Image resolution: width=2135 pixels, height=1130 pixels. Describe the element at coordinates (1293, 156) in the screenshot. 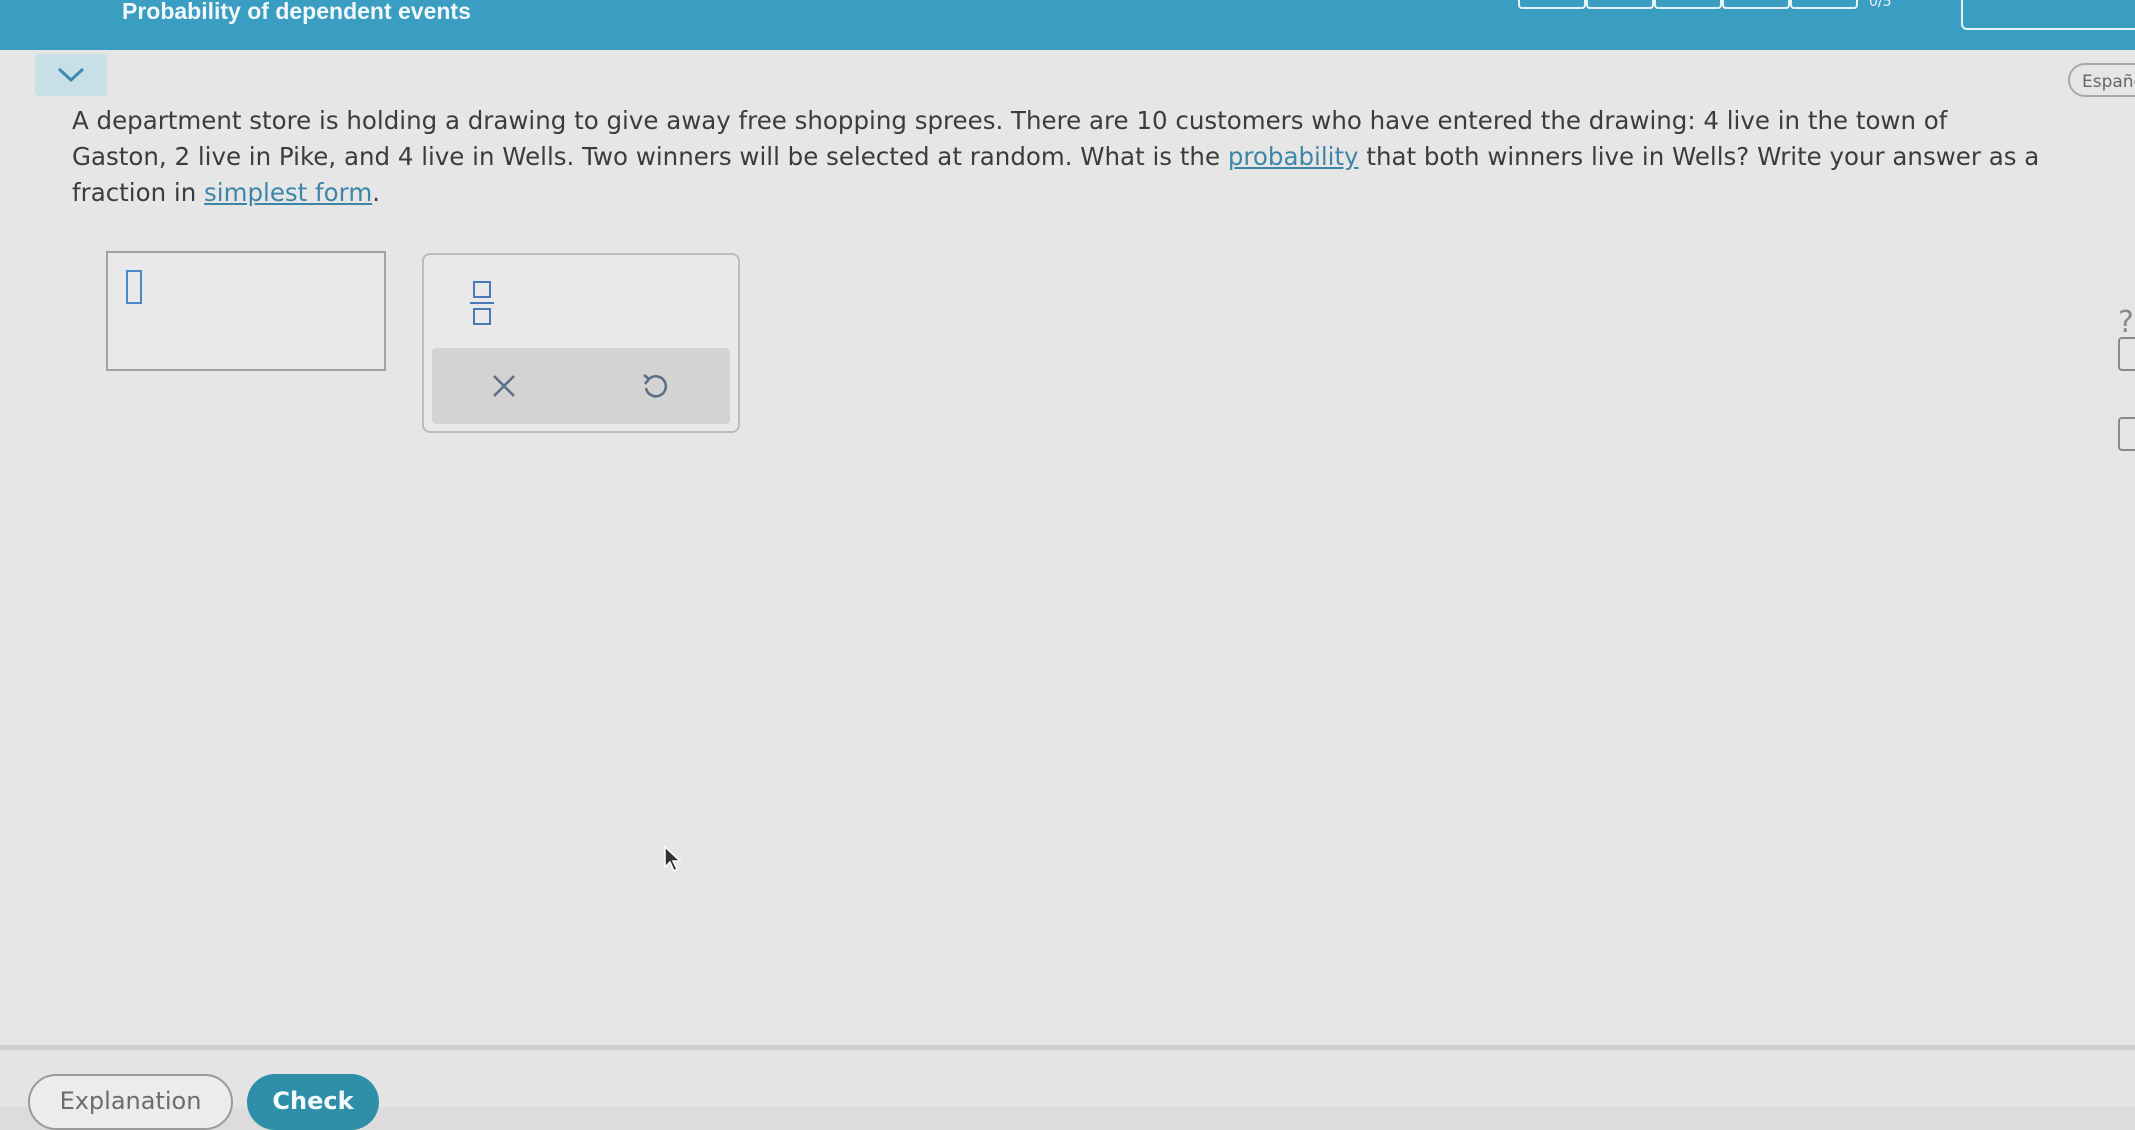

I see `probability-link: probability` at that location.